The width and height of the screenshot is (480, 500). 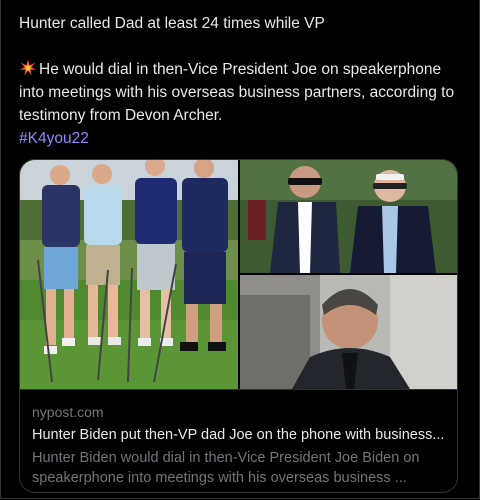 I want to click on hashtag-link: #K4you22, so click(x=241, y=138).